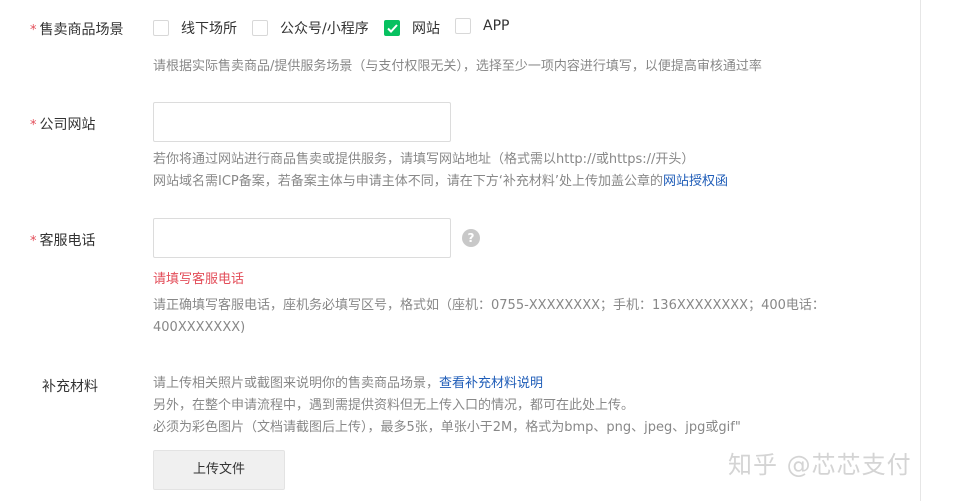 This screenshot has width=962, height=501. I want to click on phone-input, so click(302, 238).